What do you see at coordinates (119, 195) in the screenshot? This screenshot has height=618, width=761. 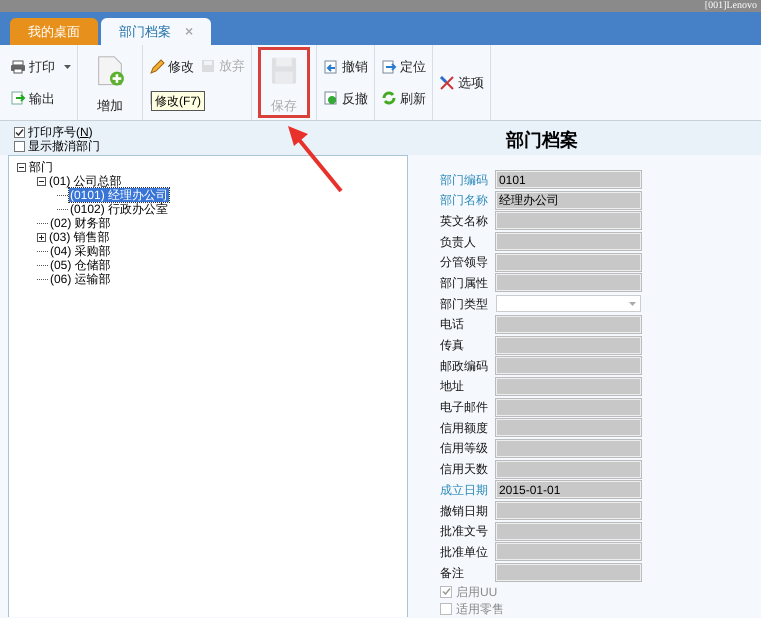 I see `tree-item: (0101) 经理办公司` at bounding box center [119, 195].